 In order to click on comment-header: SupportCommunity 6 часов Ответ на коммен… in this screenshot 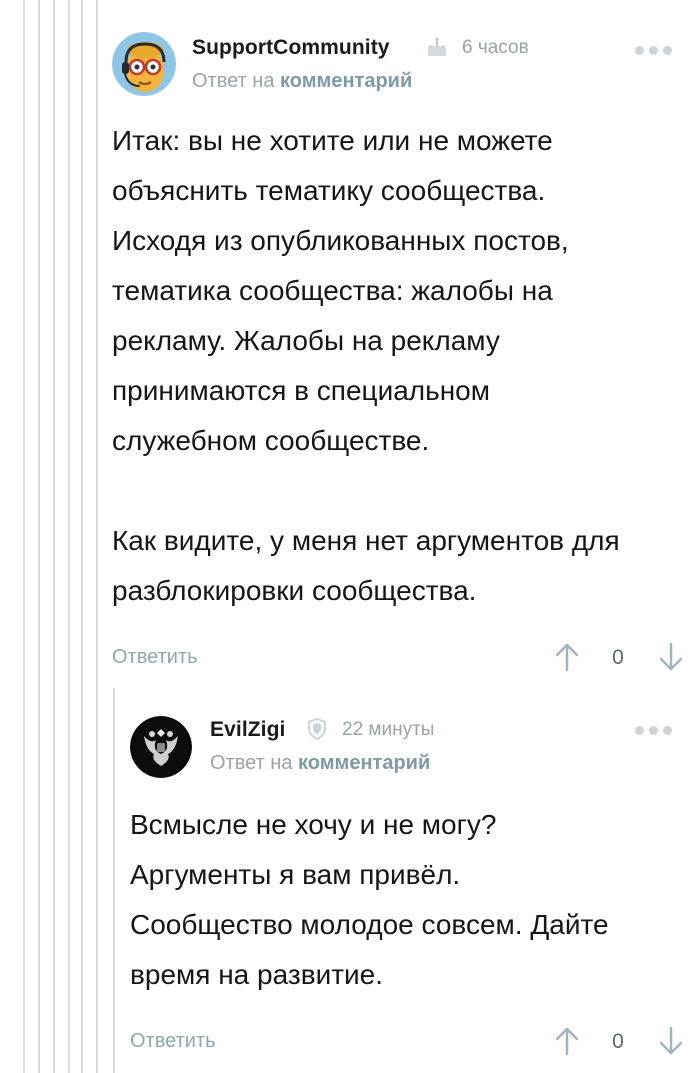, I will do `click(398, 61)`.